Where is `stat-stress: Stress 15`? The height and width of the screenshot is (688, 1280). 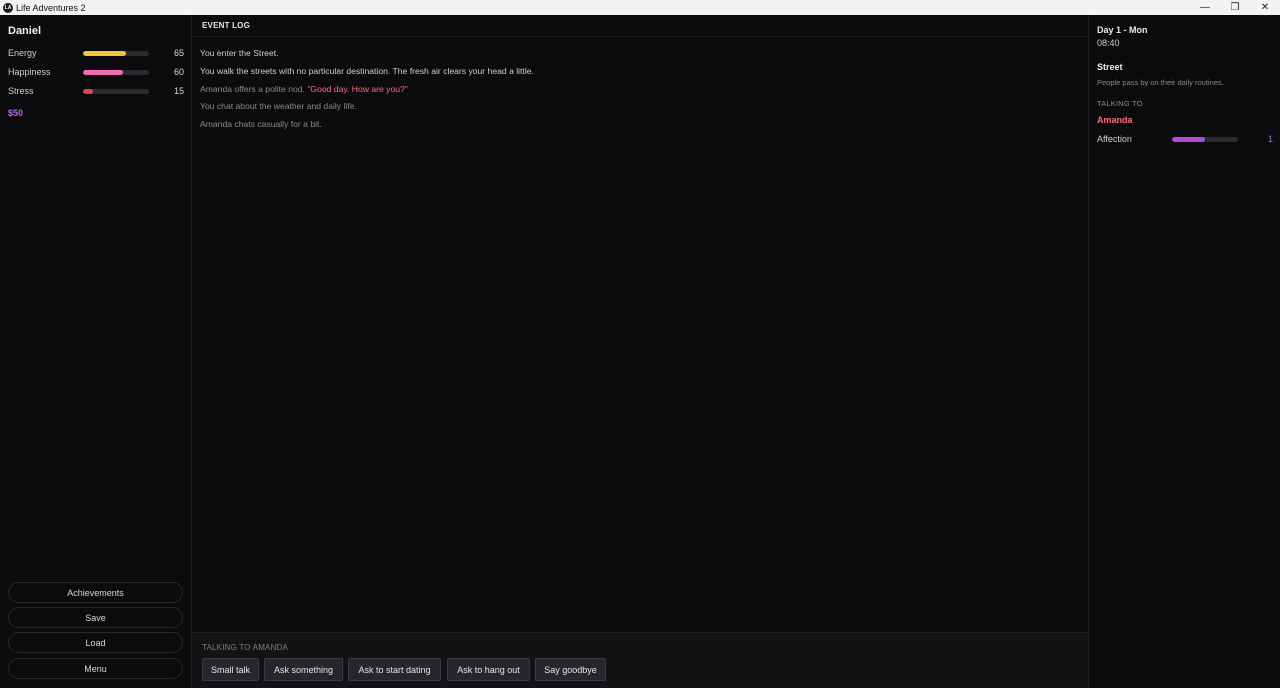 stat-stress: Stress 15 is located at coordinates (96, 92).